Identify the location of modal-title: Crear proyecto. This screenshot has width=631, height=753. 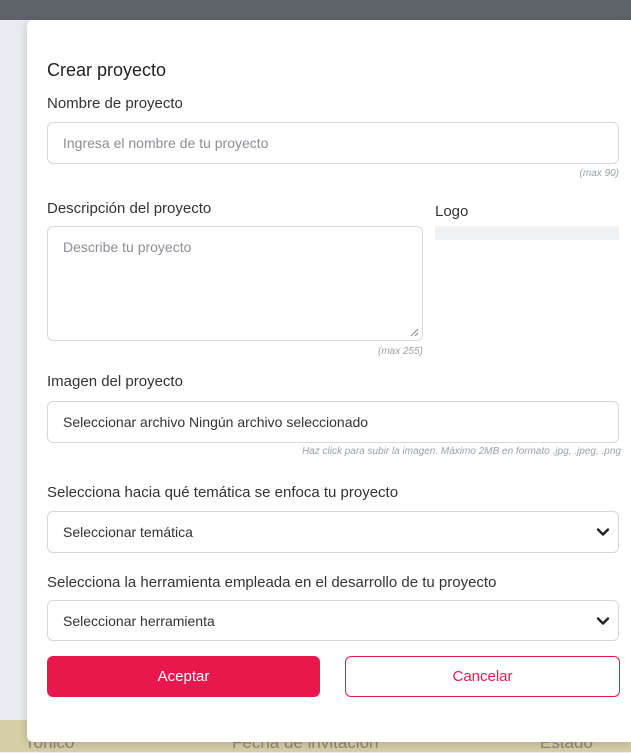
(107, 70).